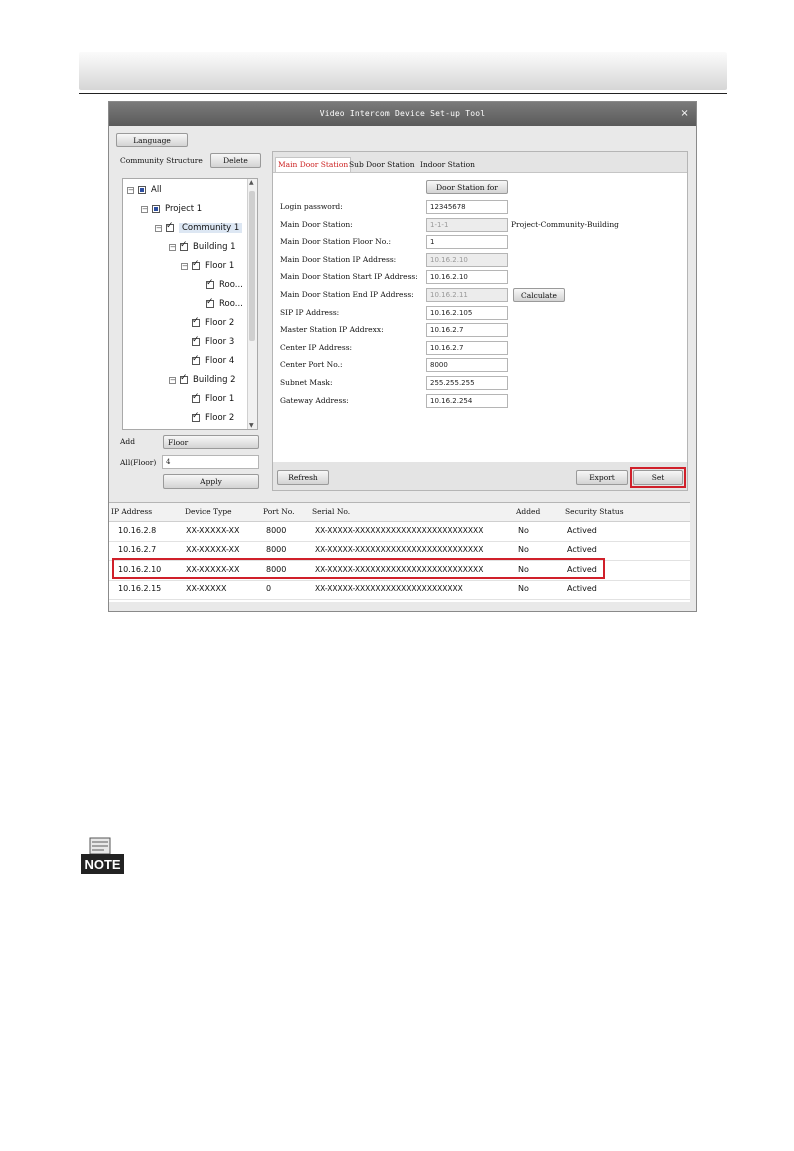 The image size is (794, 1151). I want to click on form-input: 255.255.255, so click(467, 383).